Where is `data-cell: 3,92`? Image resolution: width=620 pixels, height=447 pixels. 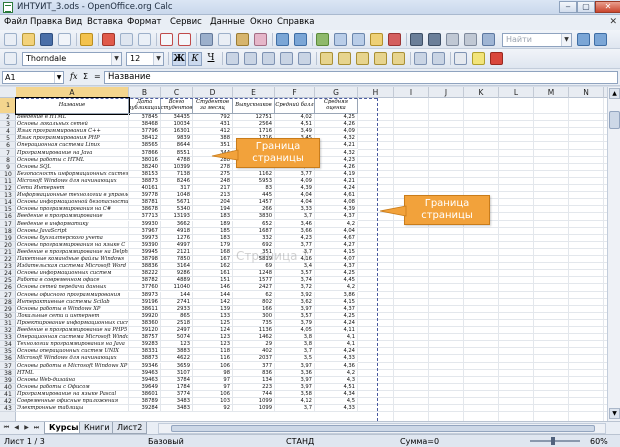 data-cell: 3,92 is located at coordinates (295, 295).